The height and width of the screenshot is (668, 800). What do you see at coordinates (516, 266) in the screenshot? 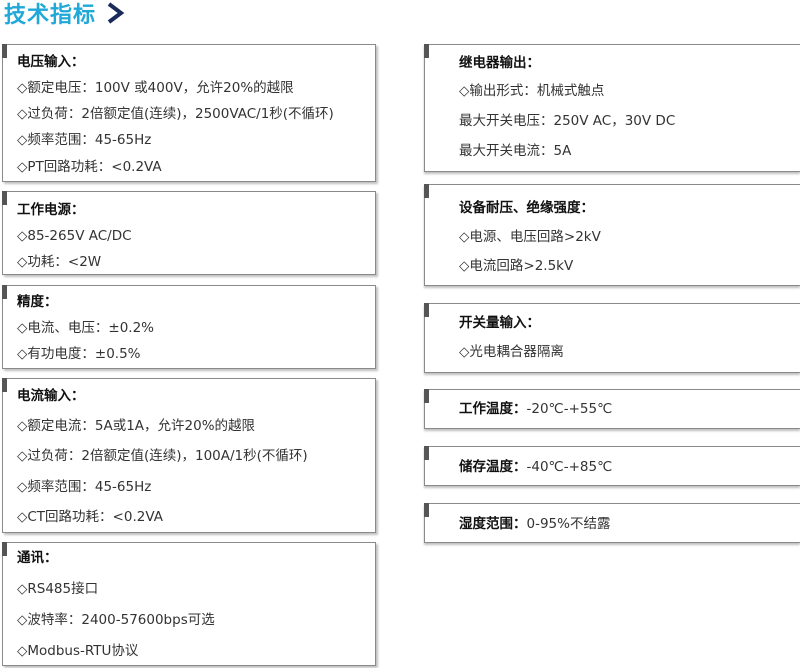
I see `spec-item: ◇电流回路>2.5kV` at bounding box center [516, 266].